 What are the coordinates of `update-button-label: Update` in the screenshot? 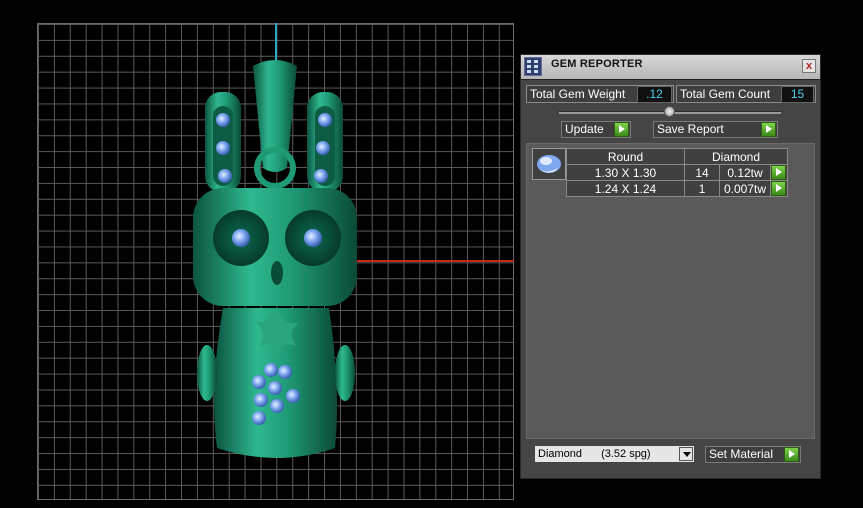 It's located at (584, 129).